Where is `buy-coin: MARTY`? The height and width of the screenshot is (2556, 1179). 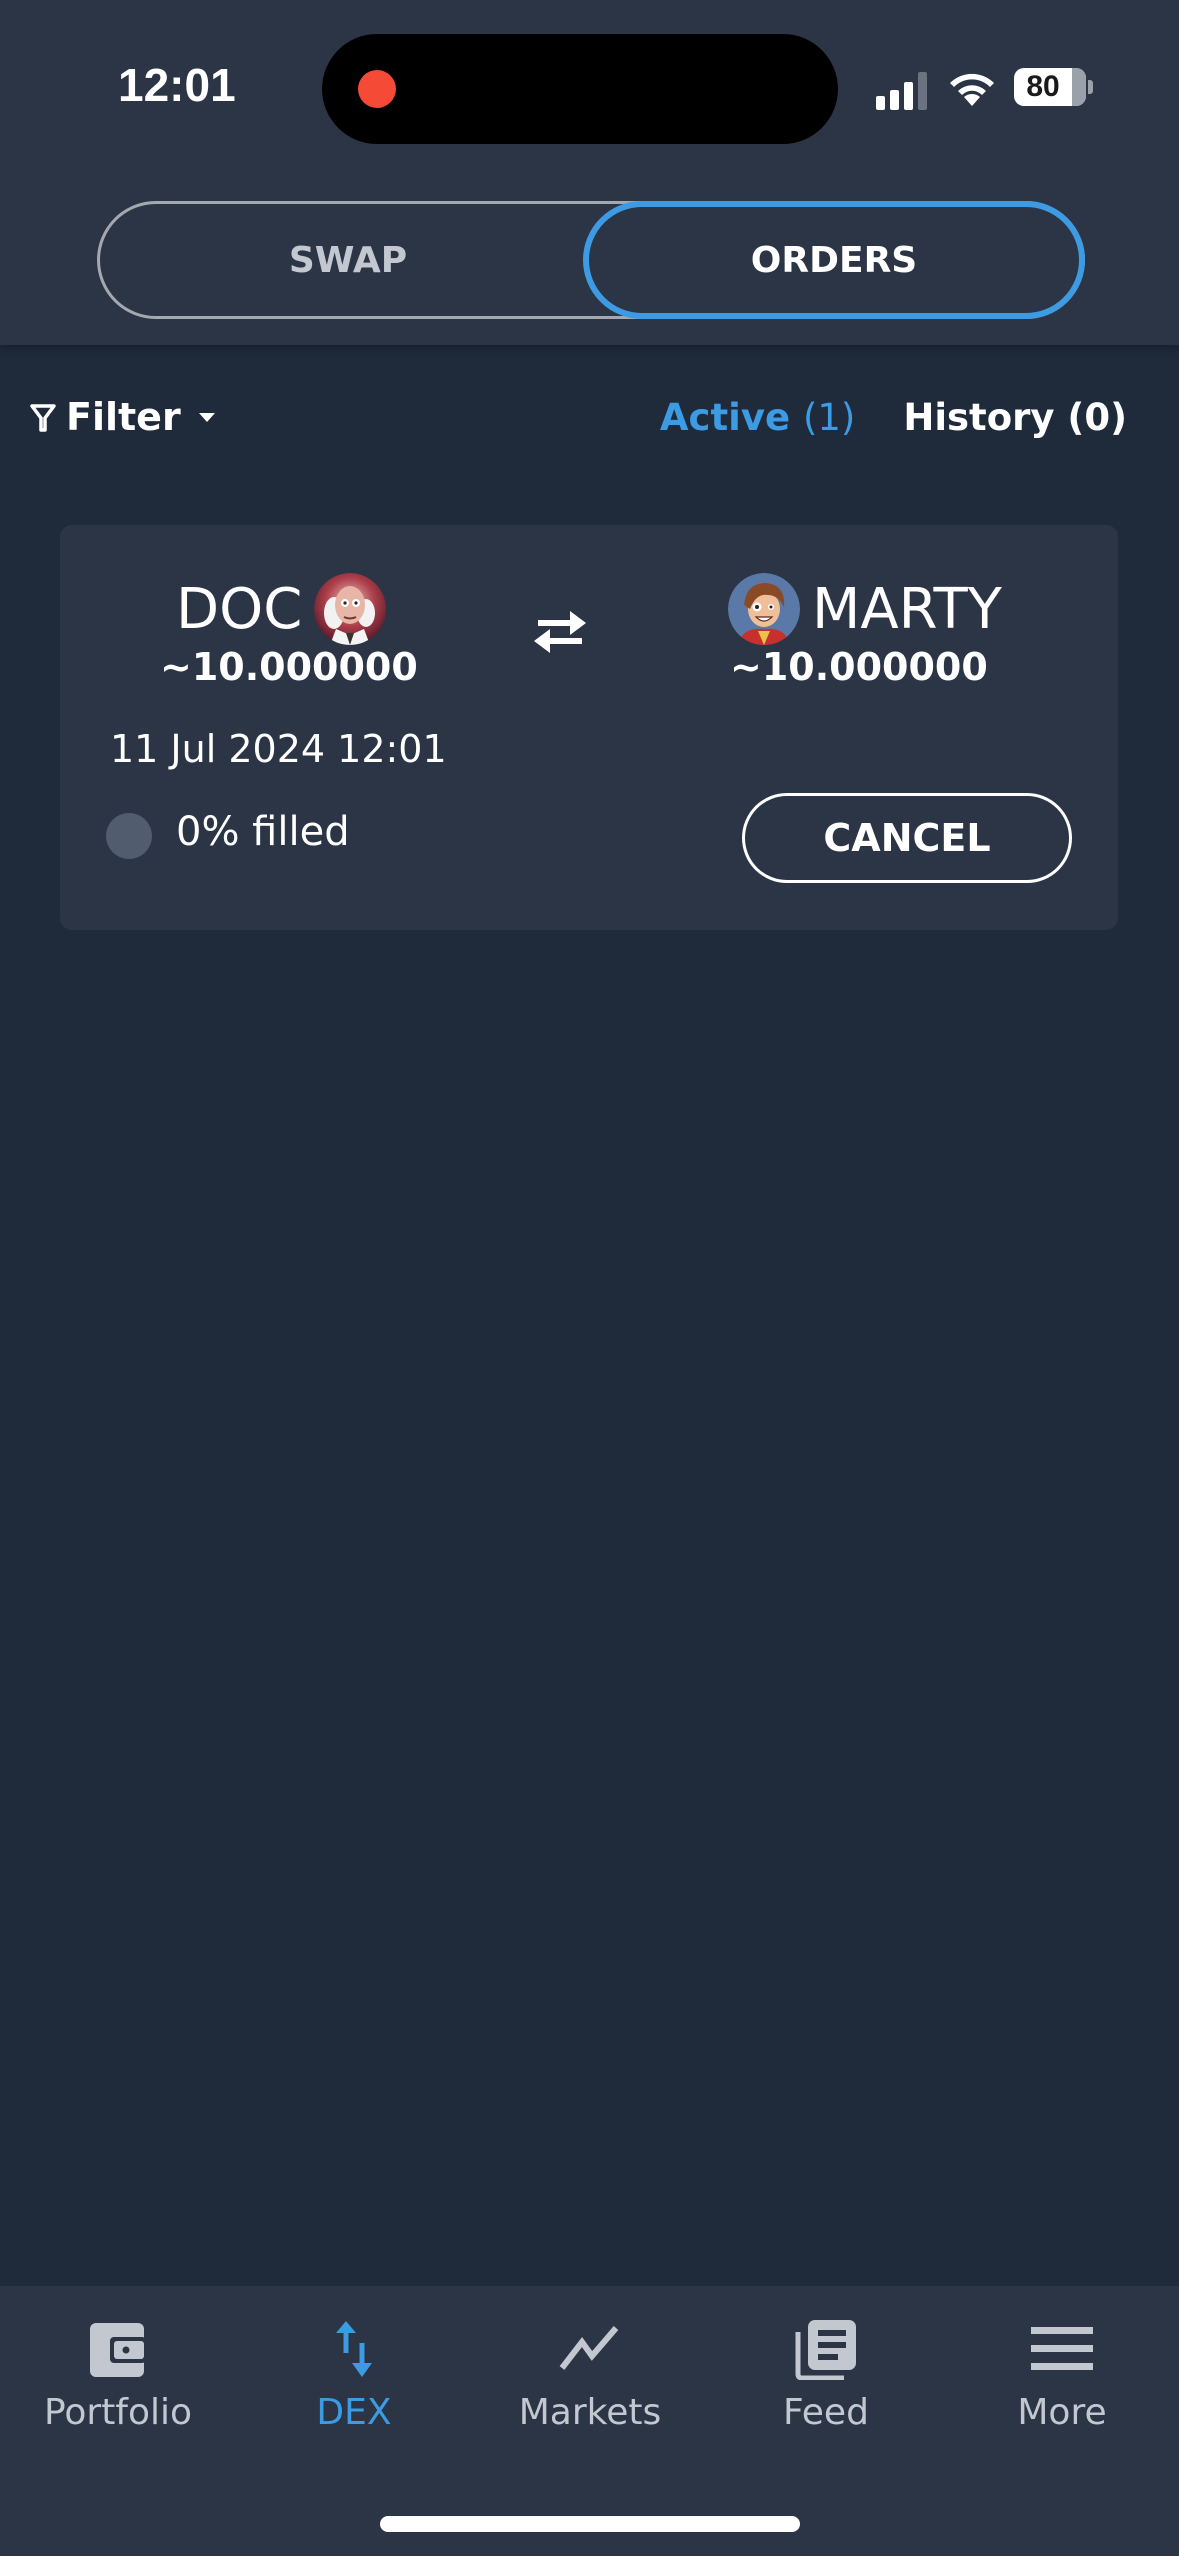 buy-coin: MARTY is located at coordinates (865, 609).